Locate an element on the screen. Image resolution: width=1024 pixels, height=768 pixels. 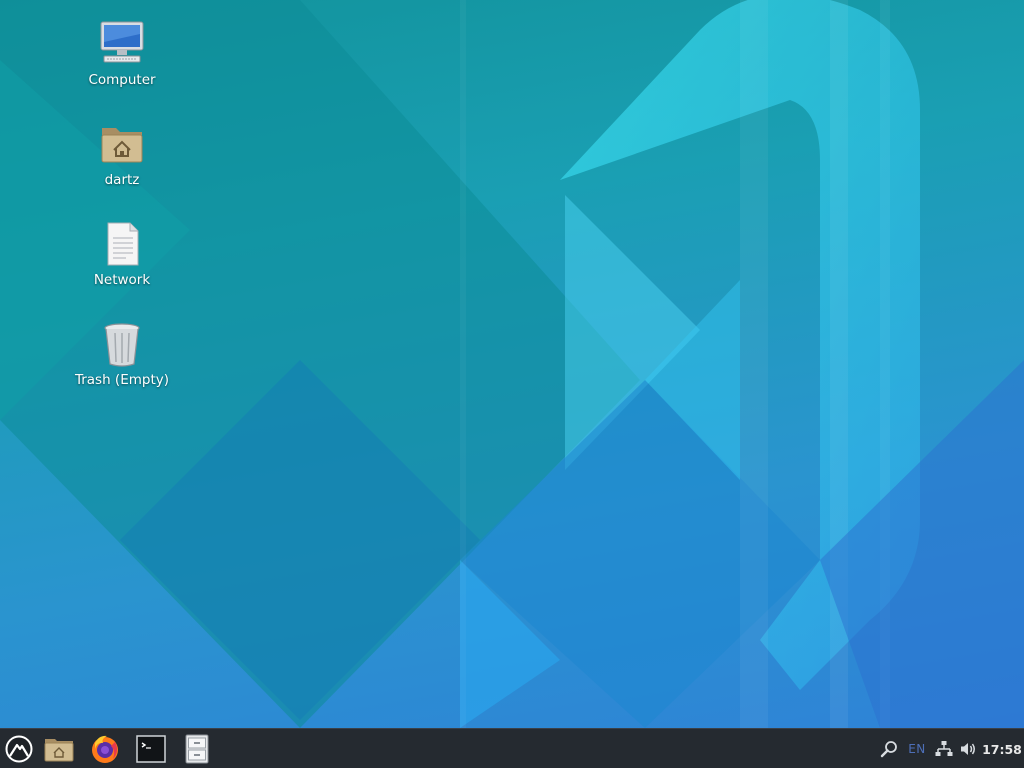
keyboard-layout-indicator: EN is located at coordinates (917, 748).